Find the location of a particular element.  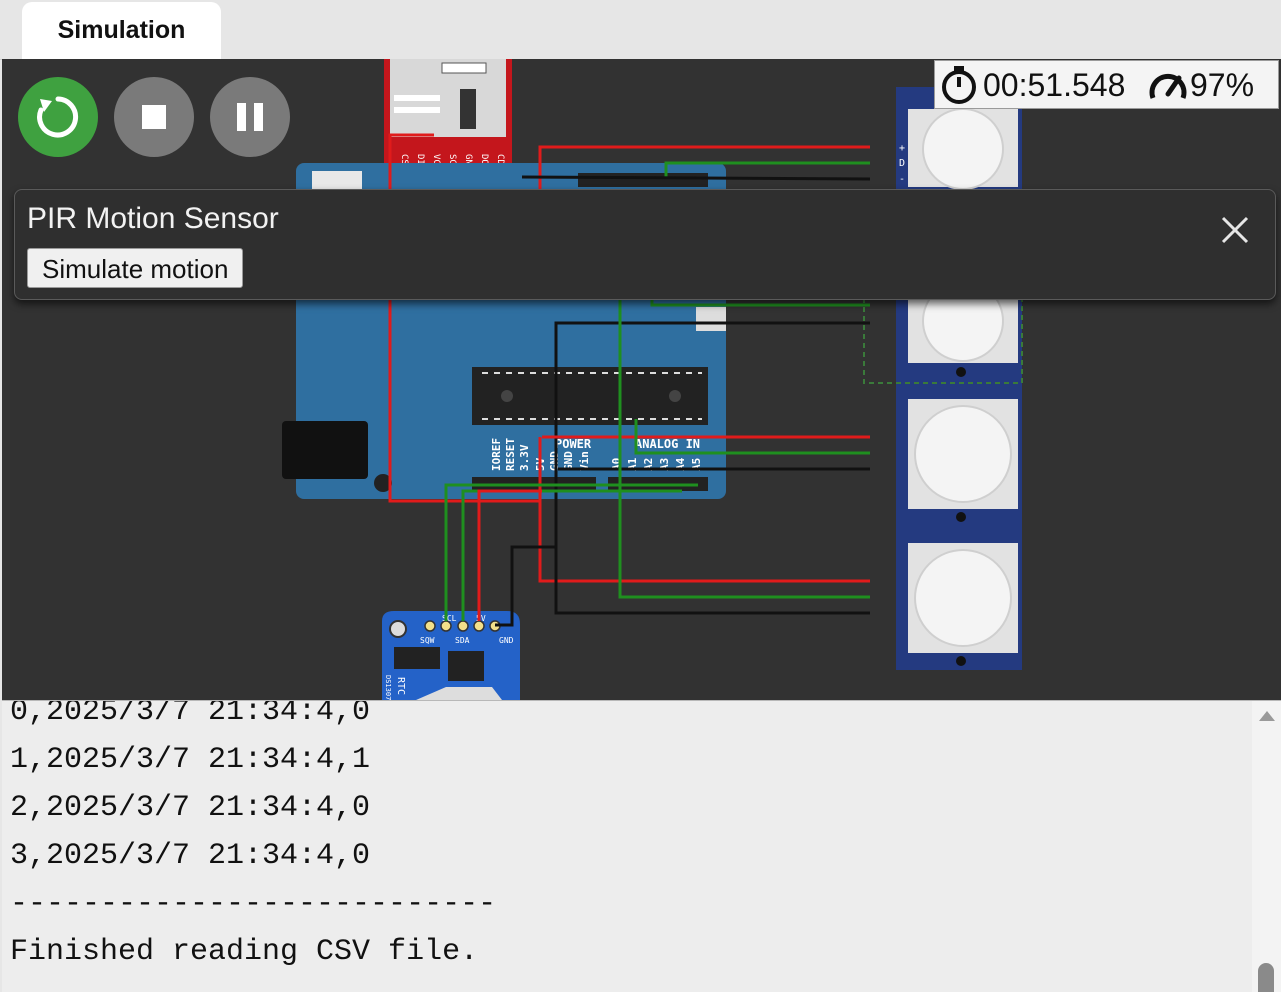

rtc-pin-gnd: GND is located at coordinates (506, 640).